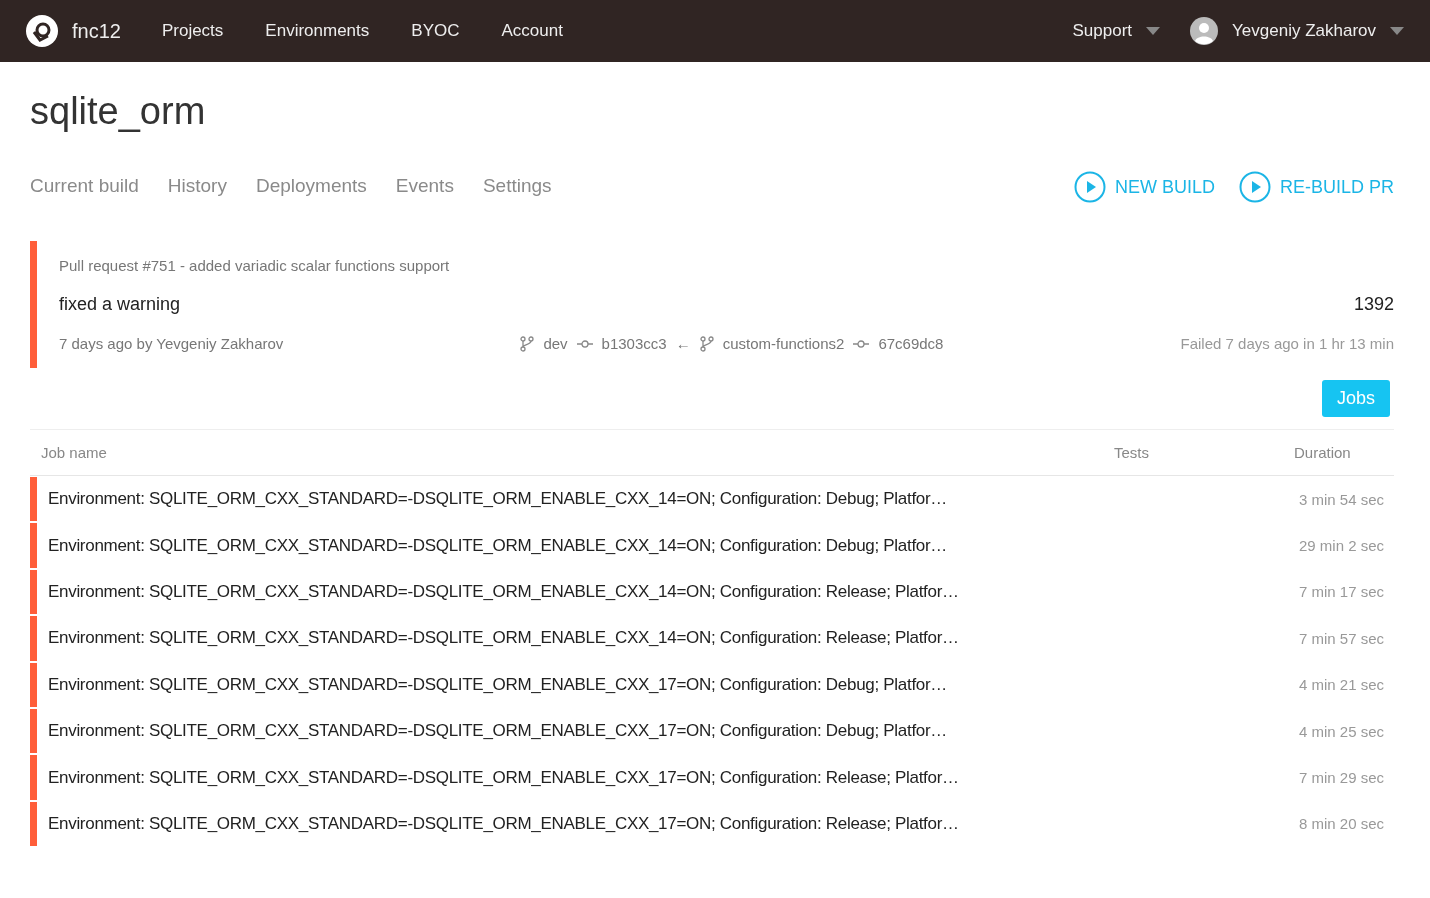 Image resolution: width=1430 pixels, height=898 pixels. What do you see at coordinates (555, 343) in the screenshot?
I see `branch-name: dev` at bounding box center [555, 343].